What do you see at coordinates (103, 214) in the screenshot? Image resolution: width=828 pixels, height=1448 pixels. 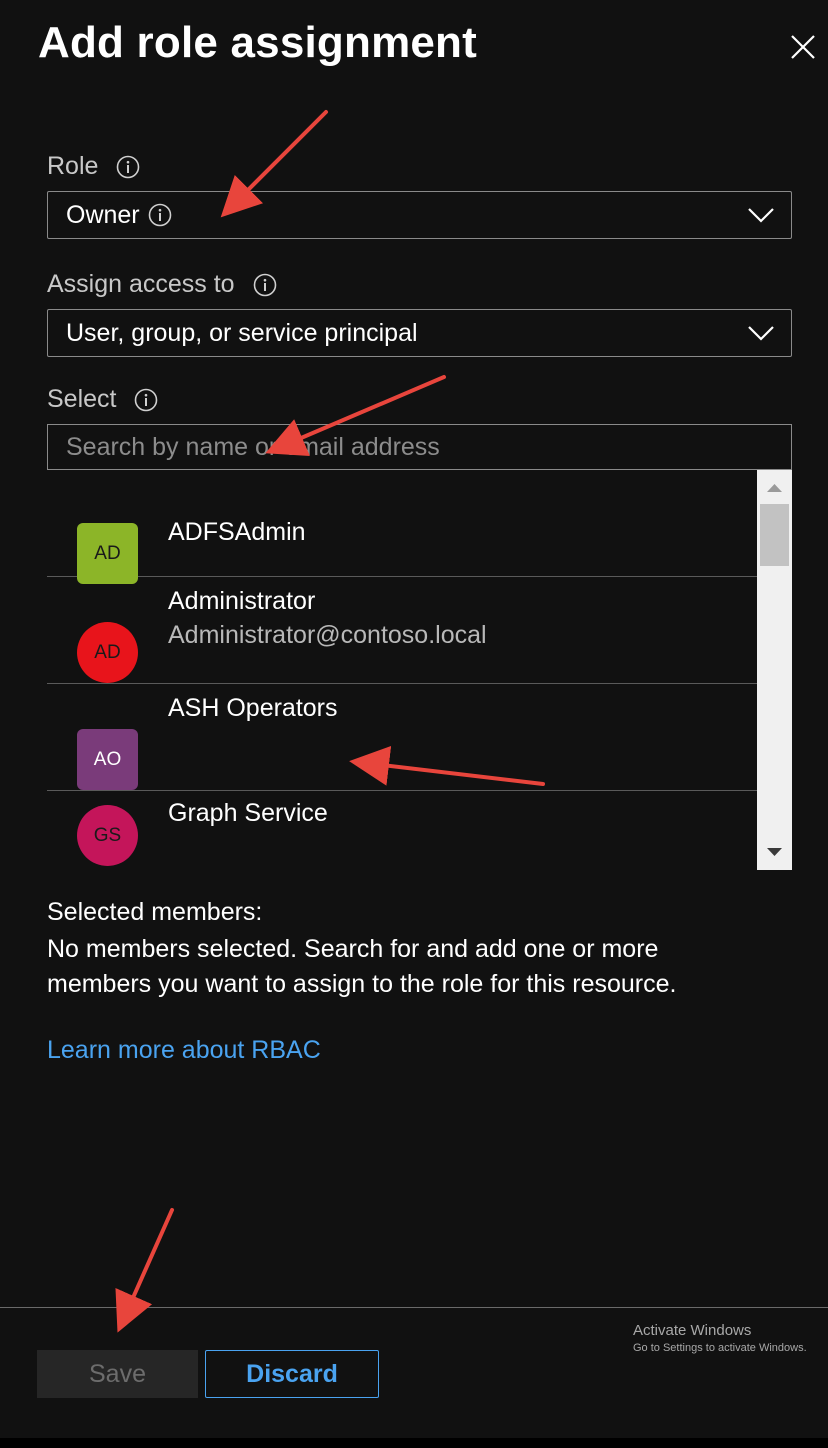 I see `role-selected-value: Owner` at bounding box center [103, 214].